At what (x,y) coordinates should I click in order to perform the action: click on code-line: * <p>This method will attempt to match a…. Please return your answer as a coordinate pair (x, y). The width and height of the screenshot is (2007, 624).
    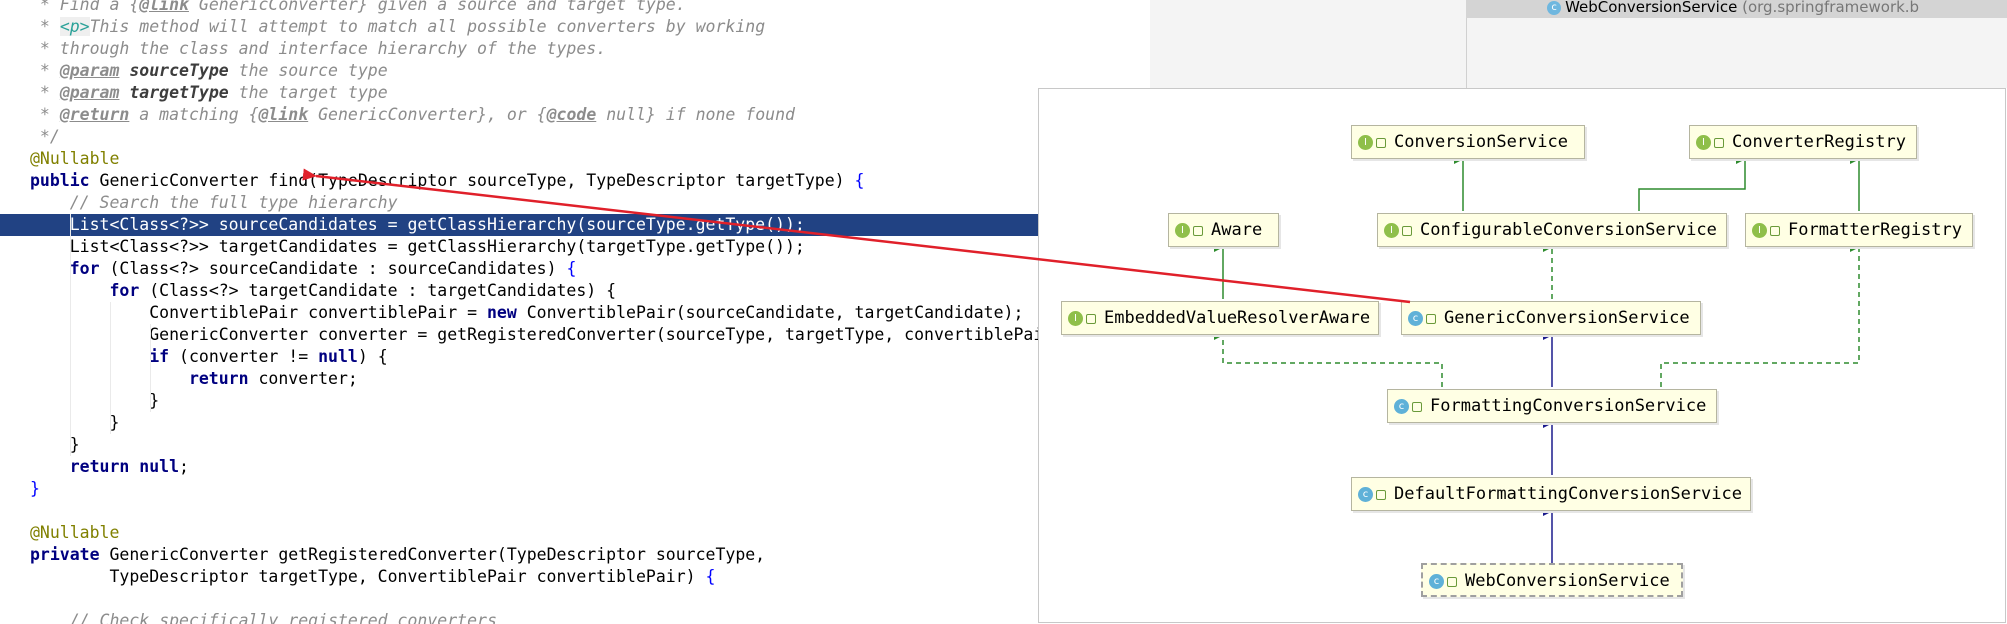
    Looking at the image, I should click on (575, 27).